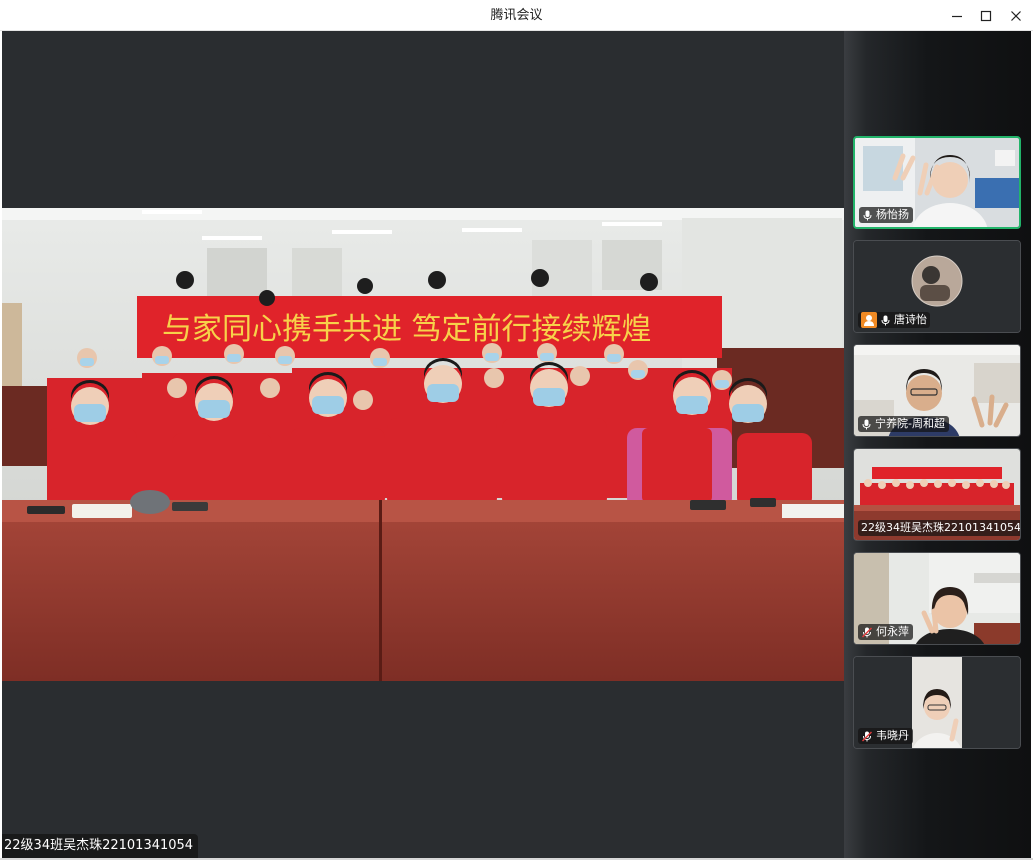 Image resolution: width=1033 pixels, height=860 pixels. What do you see at coordinates (937, 702) in the screenshot?
I see `participant-tile: 韦晓丹` at bounding box center [937, 702].